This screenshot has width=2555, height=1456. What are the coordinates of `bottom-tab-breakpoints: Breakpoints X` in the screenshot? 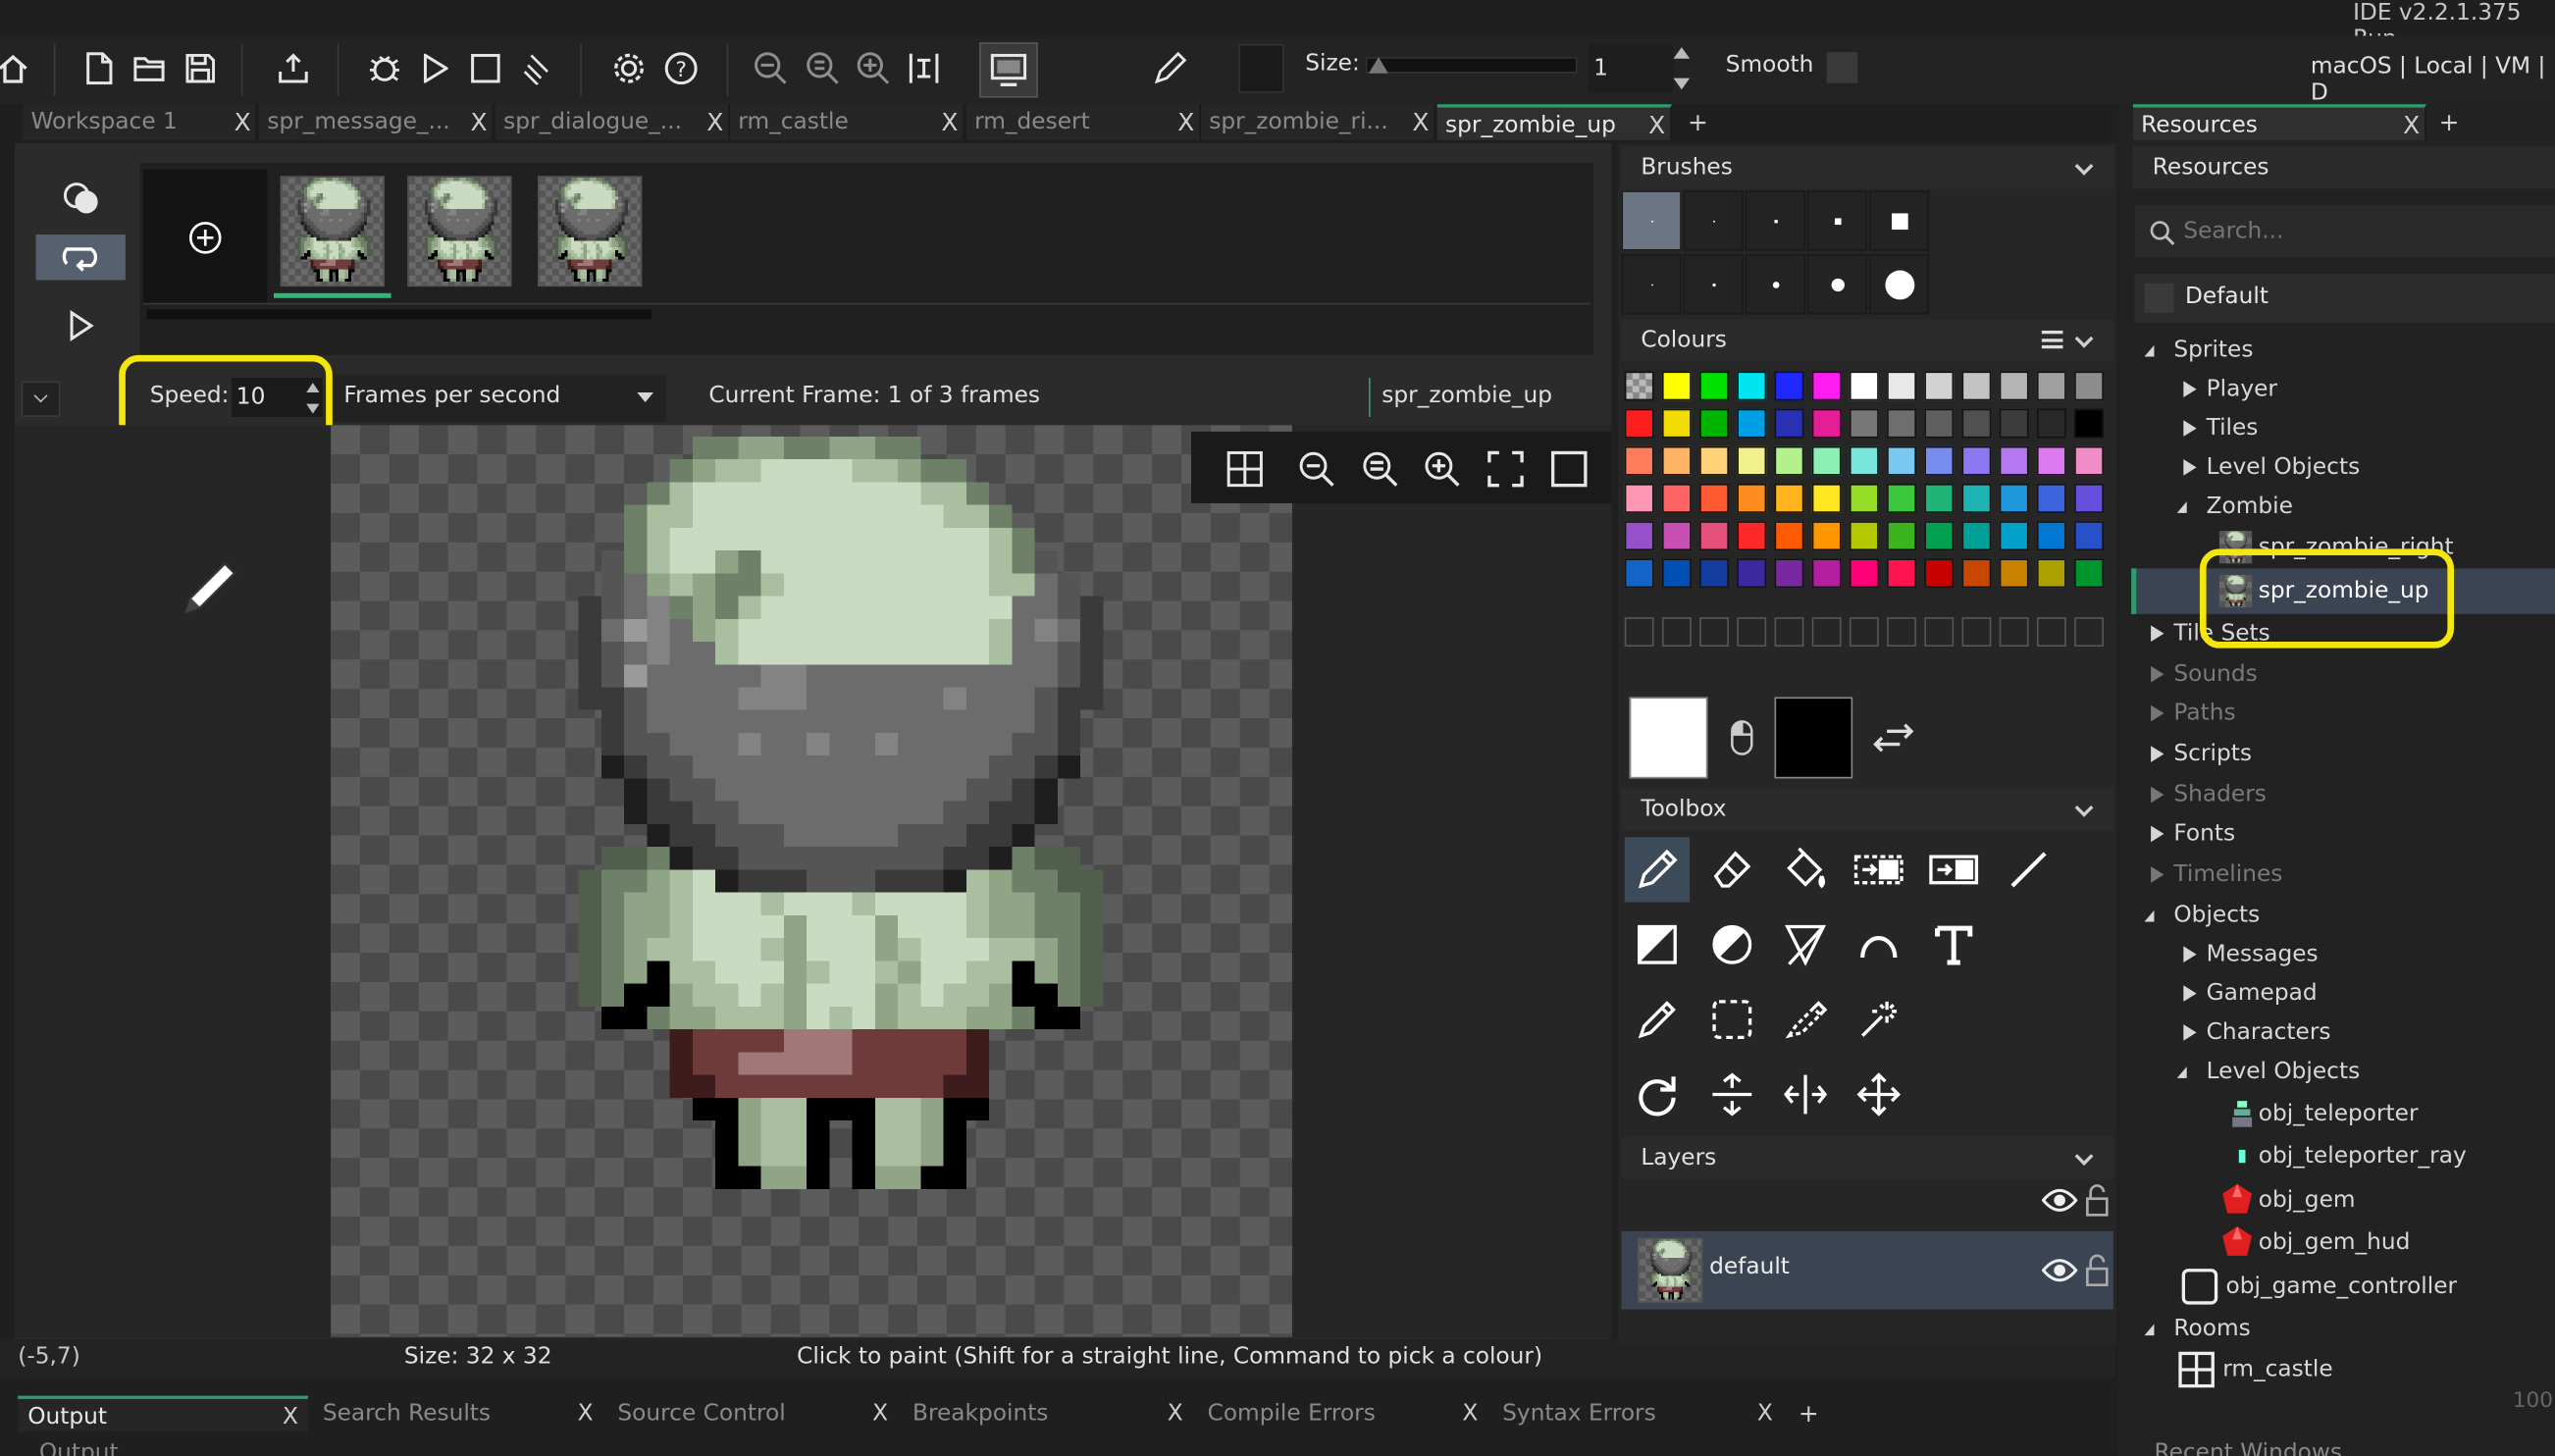 It's located at (1048, 1414).